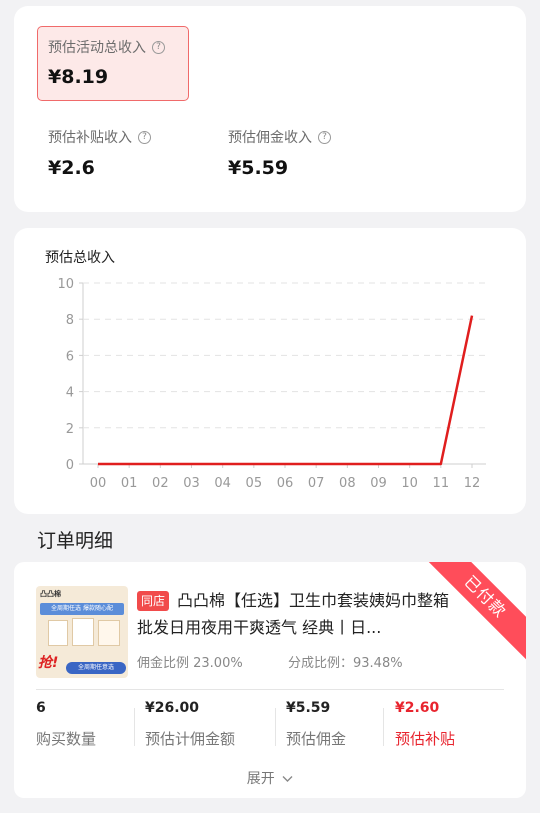  I want to click on subsidy-income-value: ¥2.6, so click(71, 168).